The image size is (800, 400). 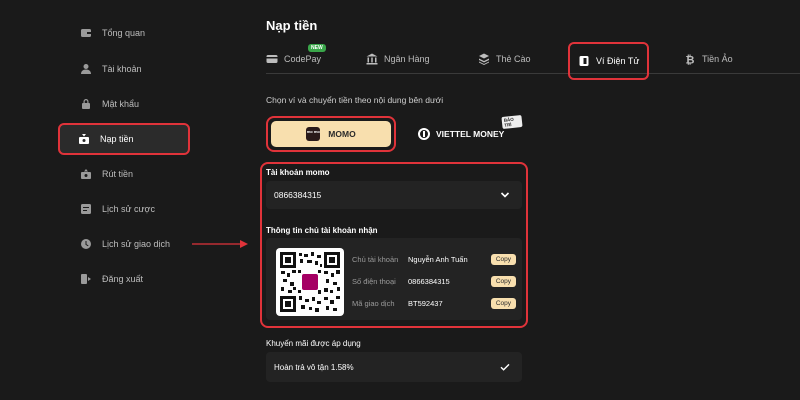 What do you see at coordinates (470, 134) in the screenshot?
I see `wallet-label: VIETTEL MONEY` at bounding box center [470, 134].